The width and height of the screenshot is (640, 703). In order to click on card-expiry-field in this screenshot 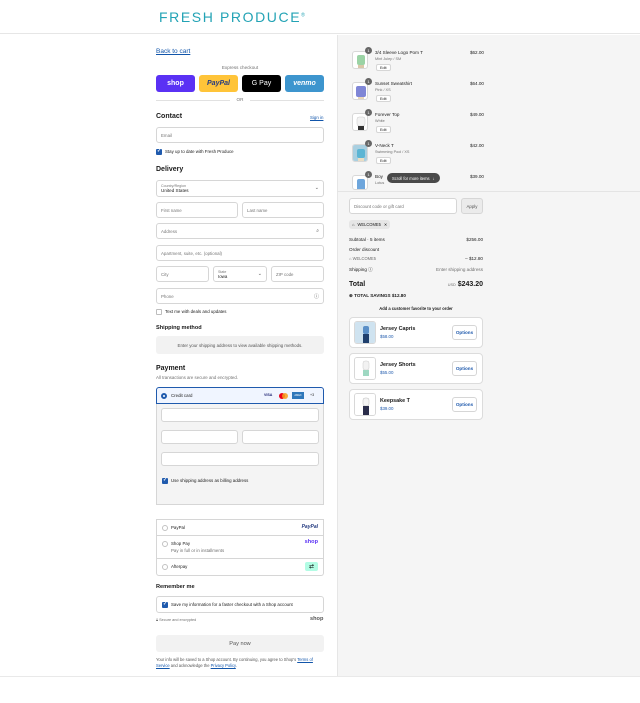, I will do `click(199, 437)`.